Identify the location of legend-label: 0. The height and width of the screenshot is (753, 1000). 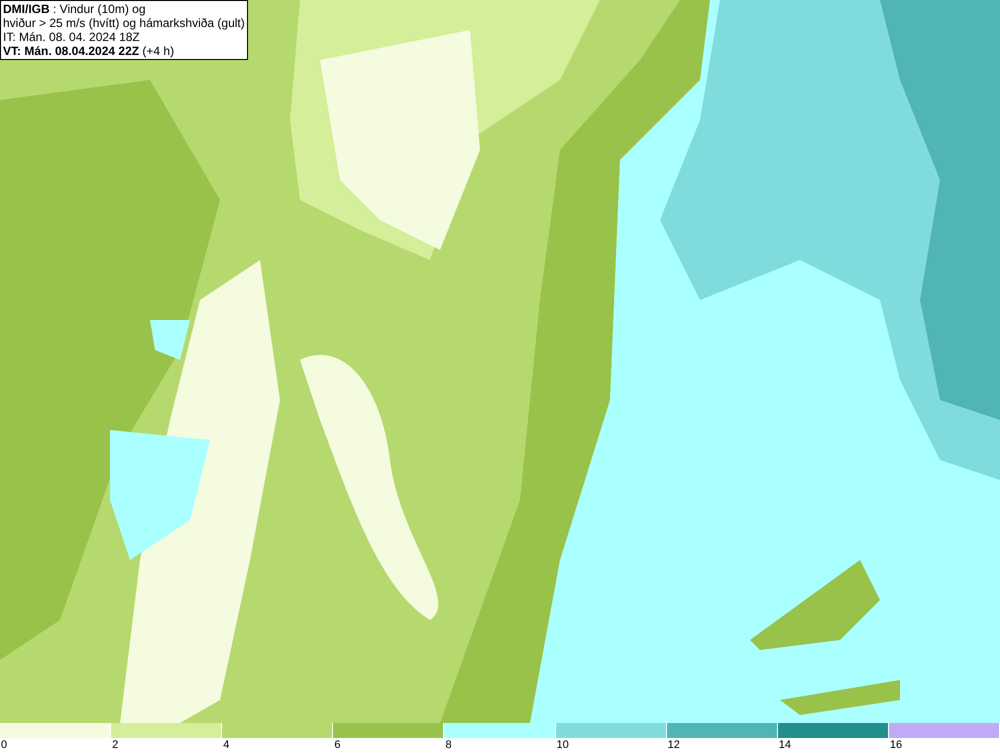
(4, 745).